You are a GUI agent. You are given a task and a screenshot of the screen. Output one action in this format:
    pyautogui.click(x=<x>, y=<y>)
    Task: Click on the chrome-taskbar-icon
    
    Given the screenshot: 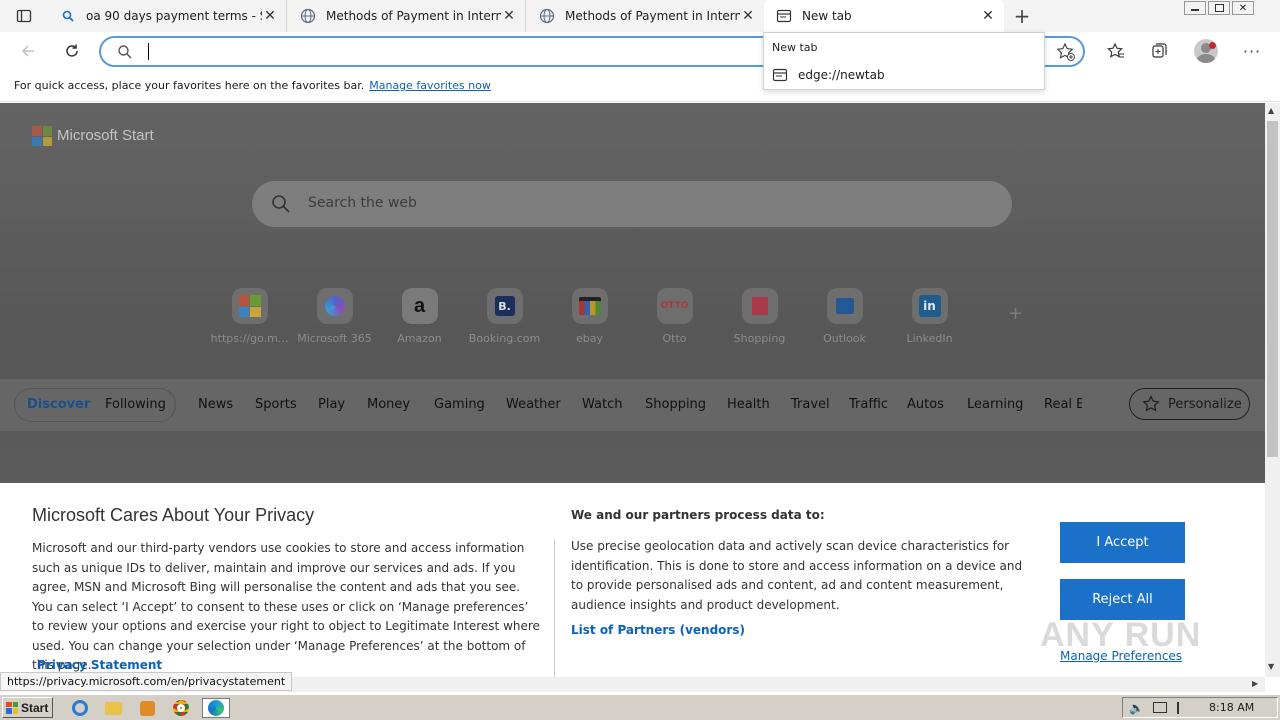 What is the action you would take?
    pyautogui.click(x=181, y=708)
    